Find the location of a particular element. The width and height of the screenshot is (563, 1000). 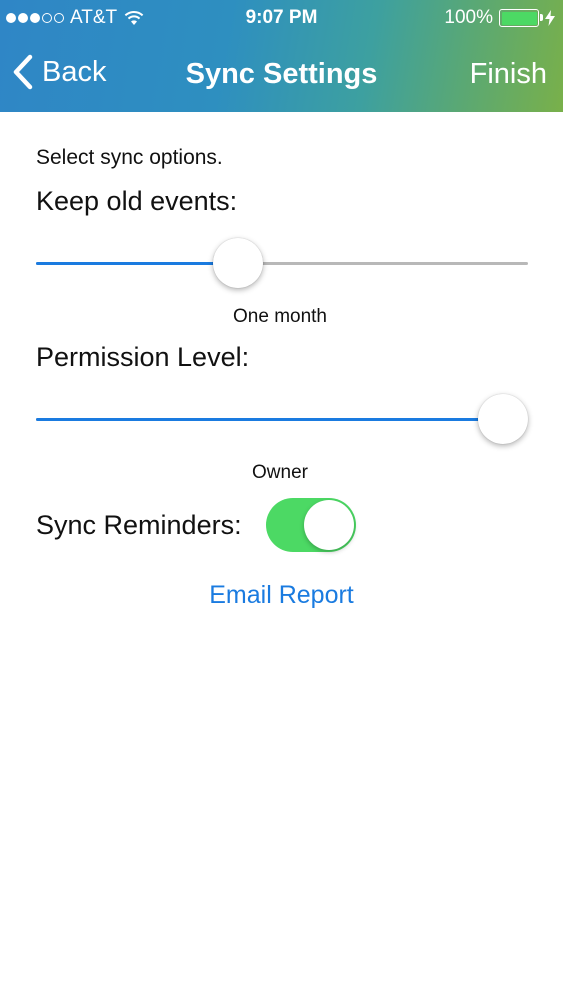

email-report-link: Email Report is located at coordinates (281, 595).